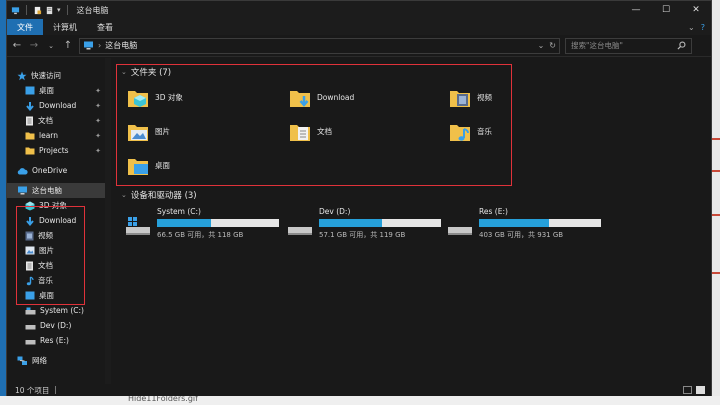  I want to click on nav-label: Download, so click(58, 220).